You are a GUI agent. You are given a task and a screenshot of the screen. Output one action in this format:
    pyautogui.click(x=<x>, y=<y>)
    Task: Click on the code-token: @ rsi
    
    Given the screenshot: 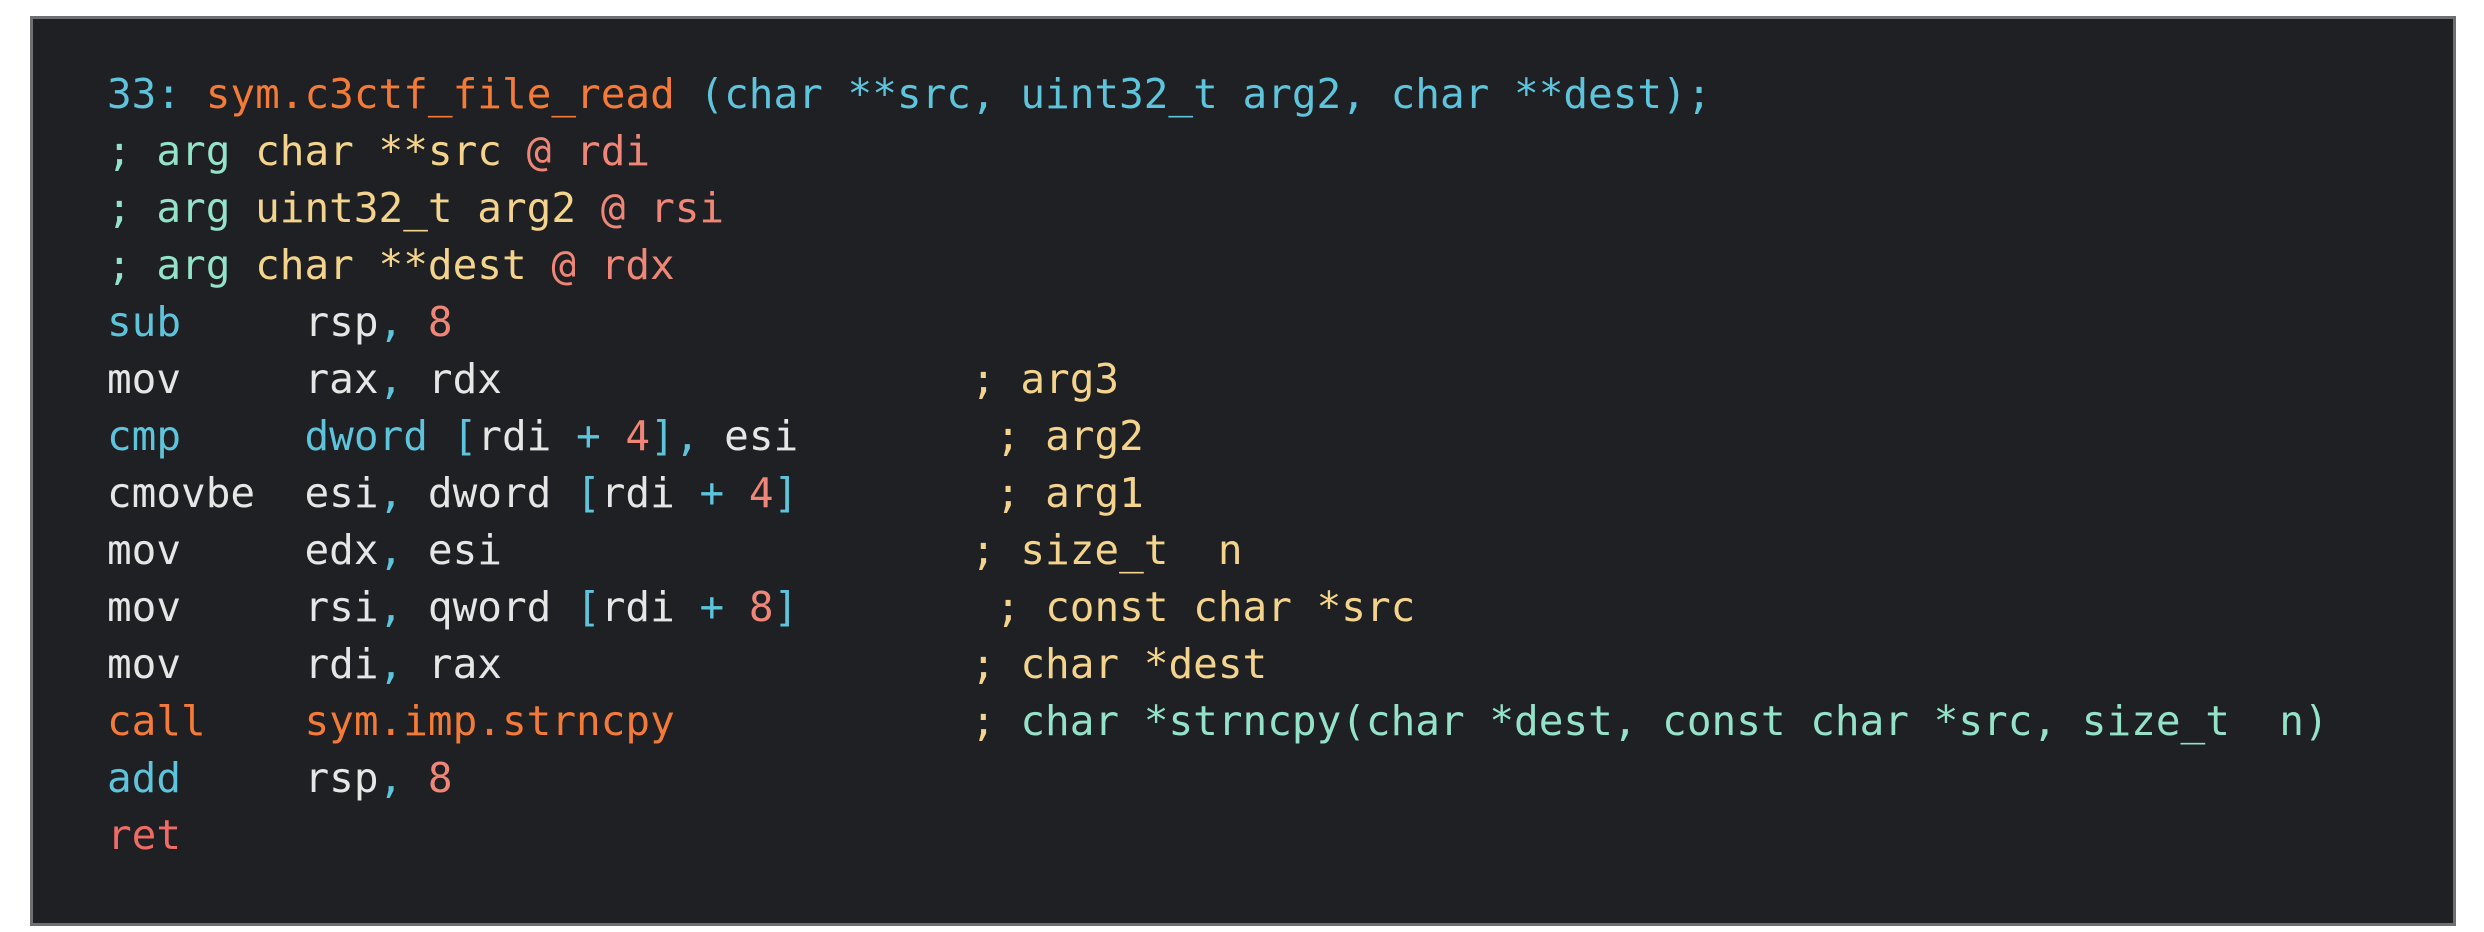 What is the action you would take?
    pyautogui.click(x=650, y=208)
    